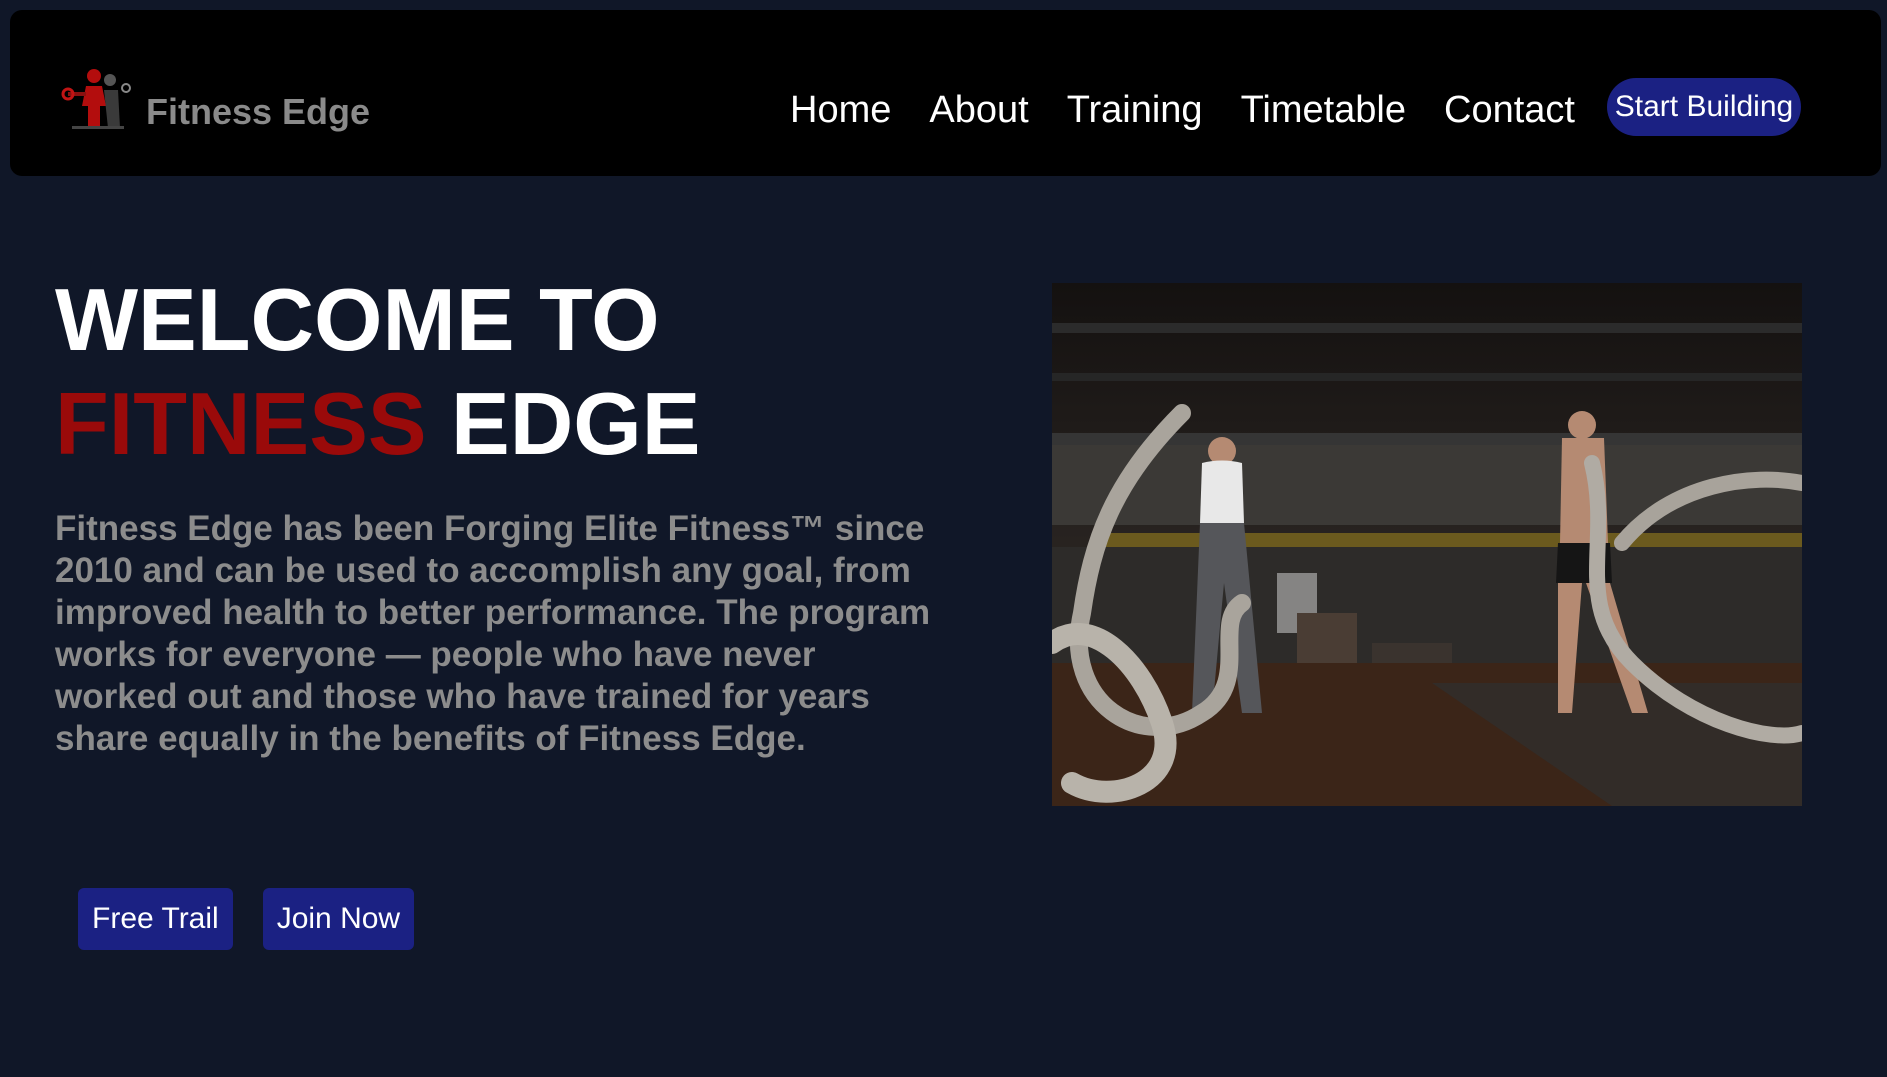  Describe the element at coordinates (978, 110) in the screenshot. I see `nav-link-about: About` at that location.